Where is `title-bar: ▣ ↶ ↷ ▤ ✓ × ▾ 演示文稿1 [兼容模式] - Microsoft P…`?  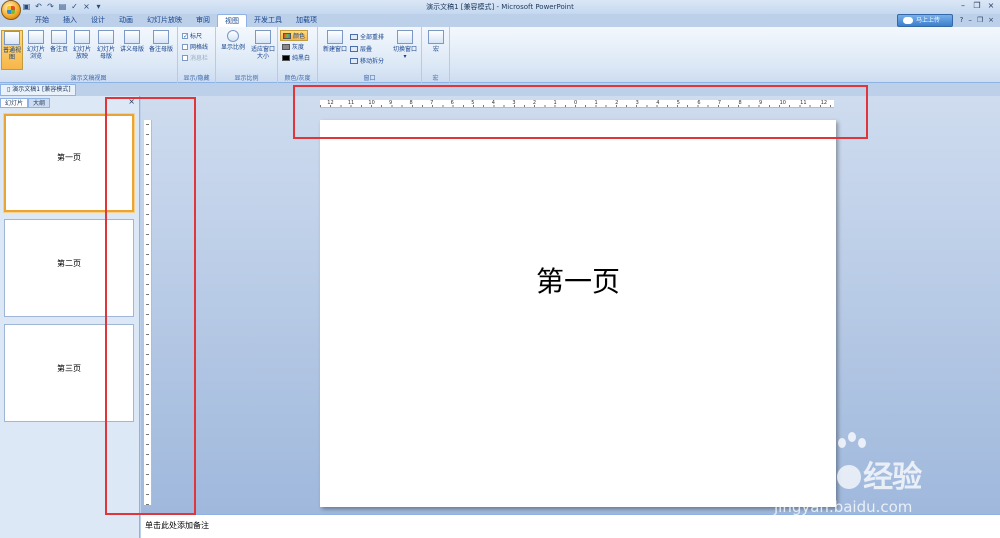 title-bar: ▣ ↶ ↷ ▤ ✓ × ▾ 演示文稿1 [兼容模式] - Microsoft P… is located at coordinates (500, 7).